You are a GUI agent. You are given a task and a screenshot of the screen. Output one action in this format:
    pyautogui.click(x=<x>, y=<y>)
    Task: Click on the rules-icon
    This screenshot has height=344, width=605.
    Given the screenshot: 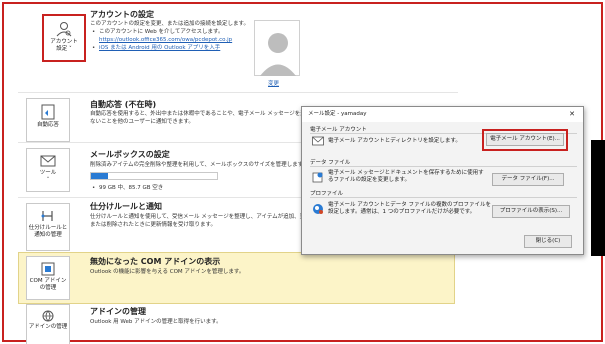 What is the action you would take?
    pyautogui.click(x=47, y=216)
    